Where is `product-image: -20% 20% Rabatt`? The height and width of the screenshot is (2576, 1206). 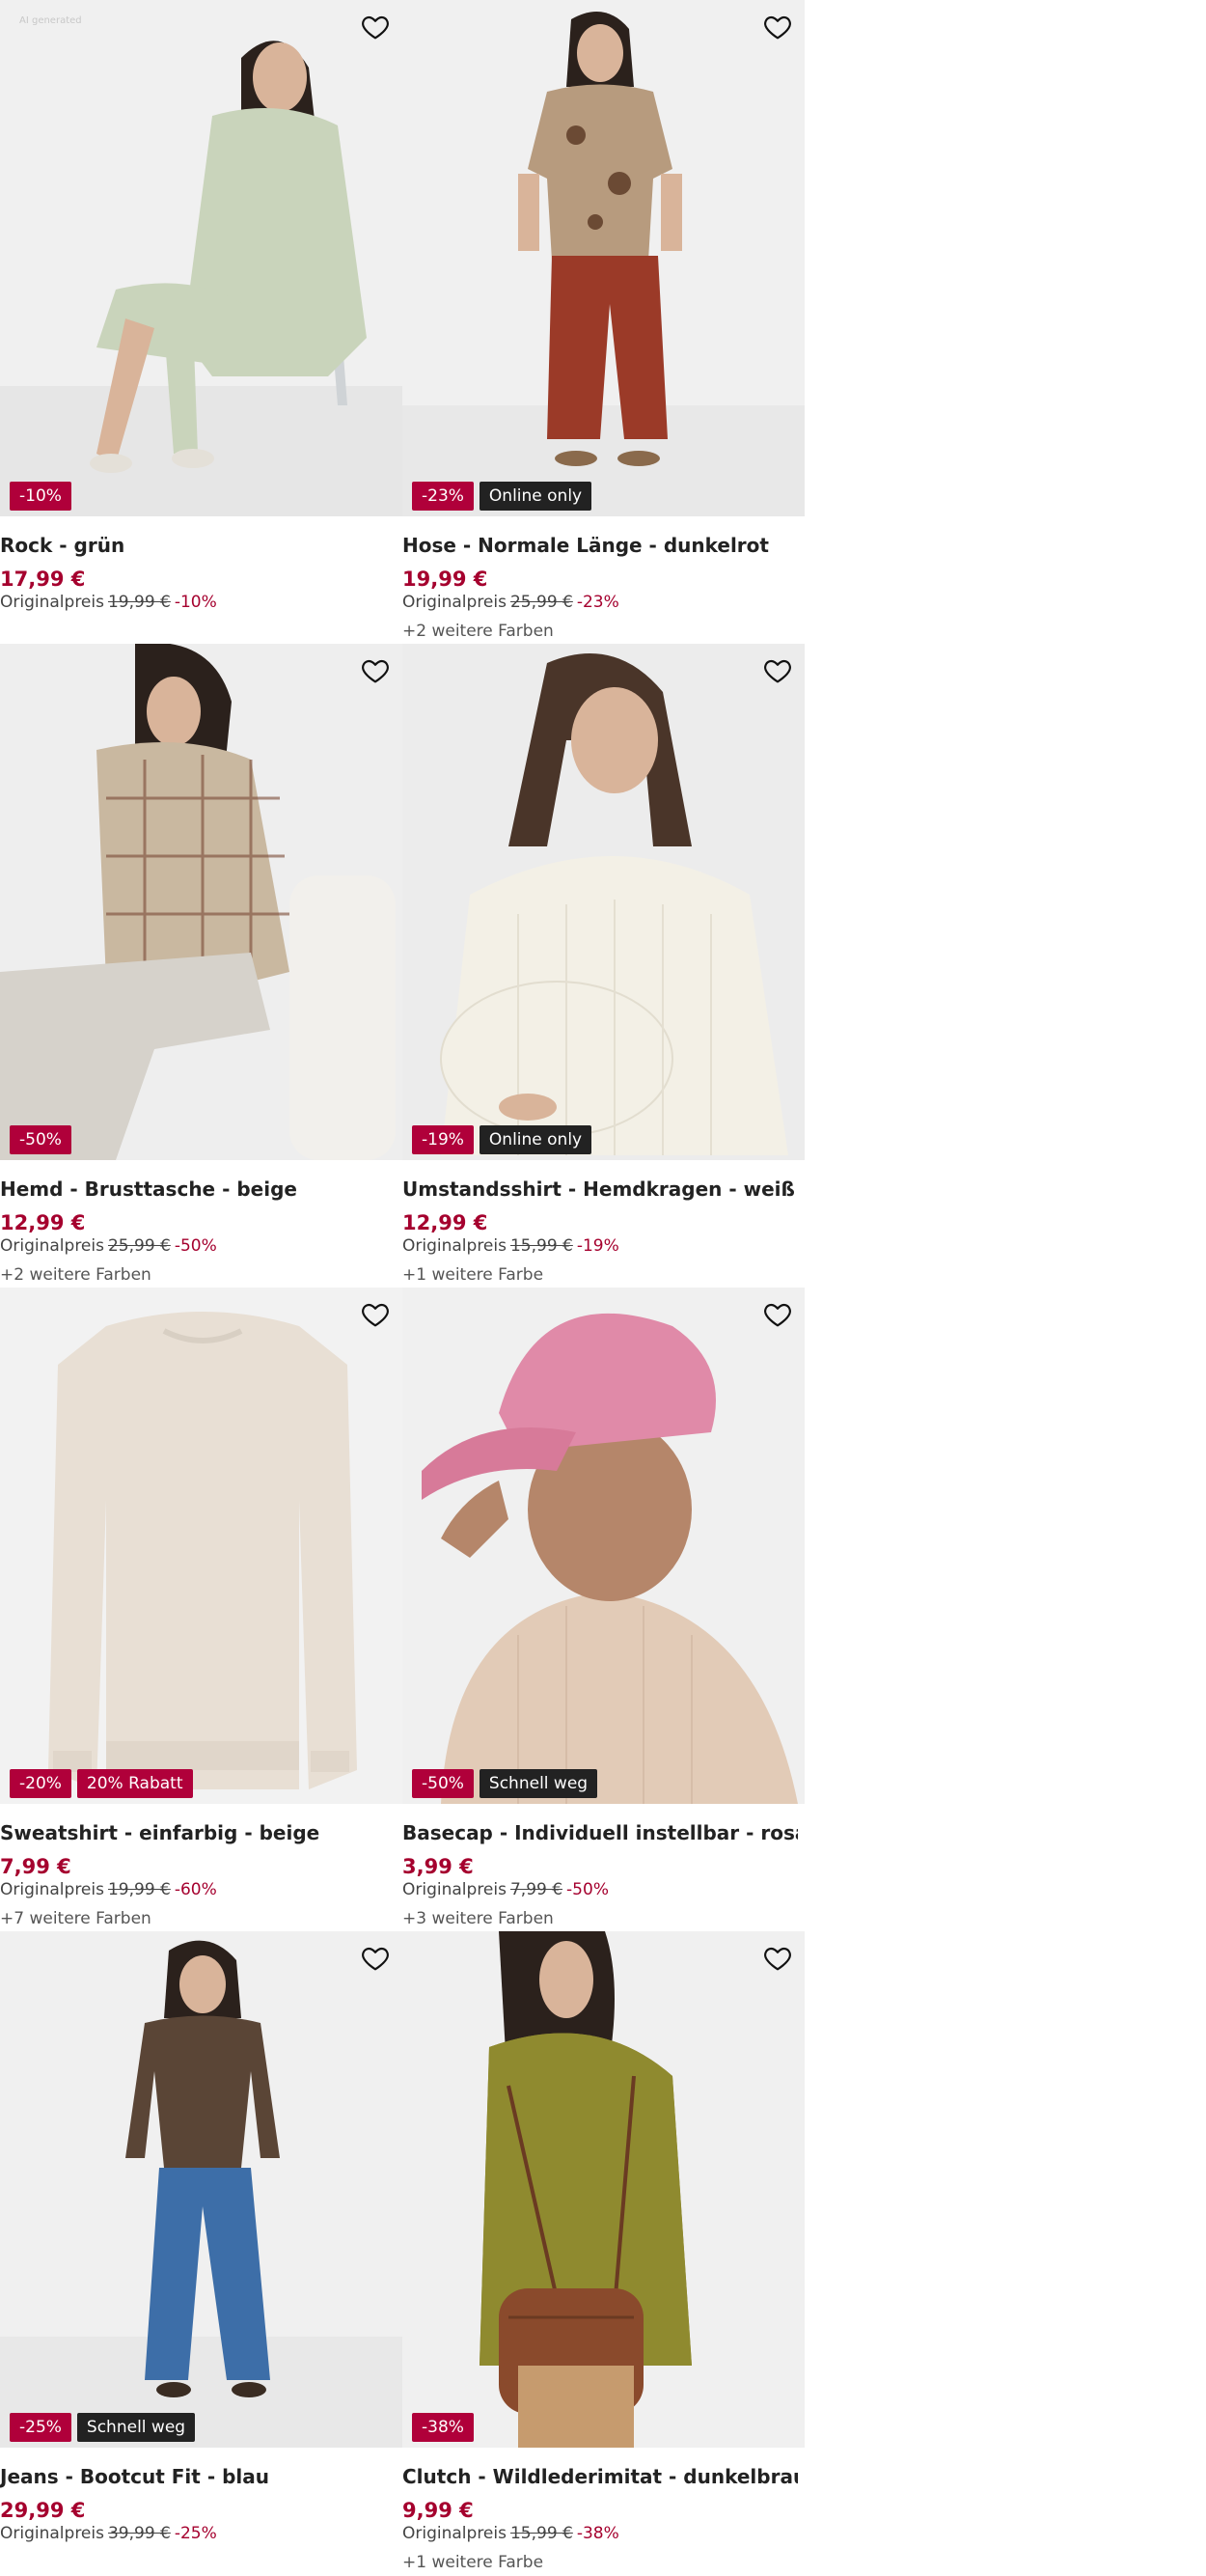
product-image: -20% 20% Rabatt is located at coordinates (201, 1546).